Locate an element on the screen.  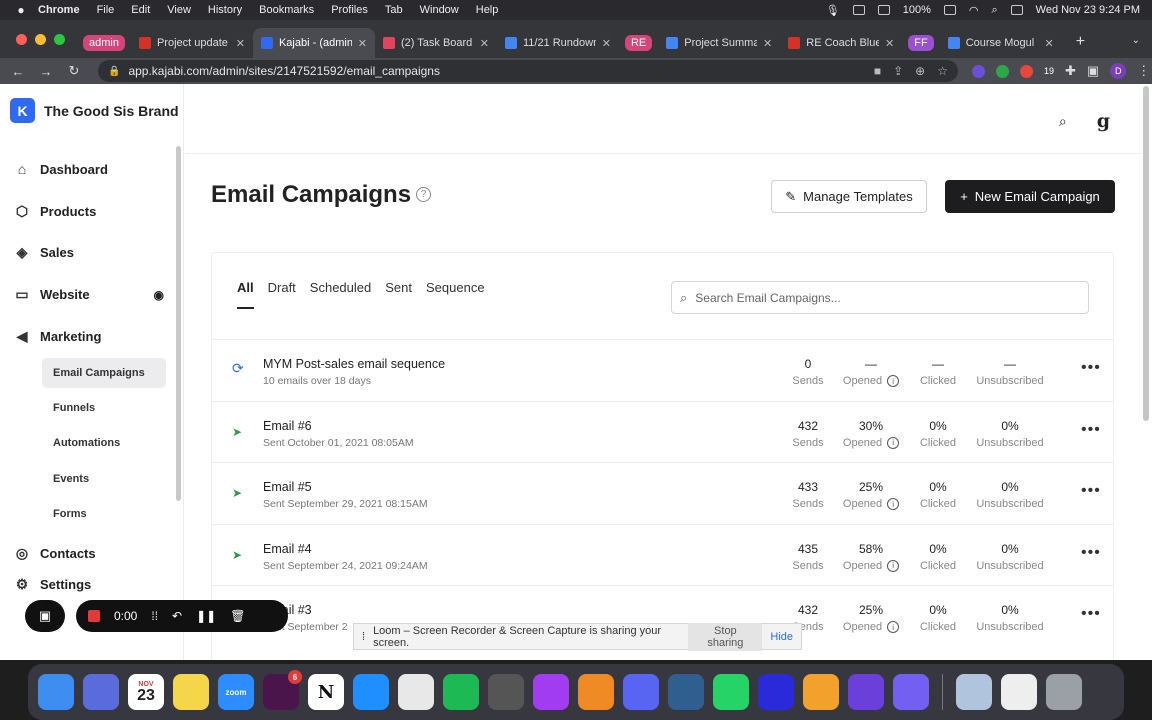
tab-sent: Sent is located at coordinates (398, 292).